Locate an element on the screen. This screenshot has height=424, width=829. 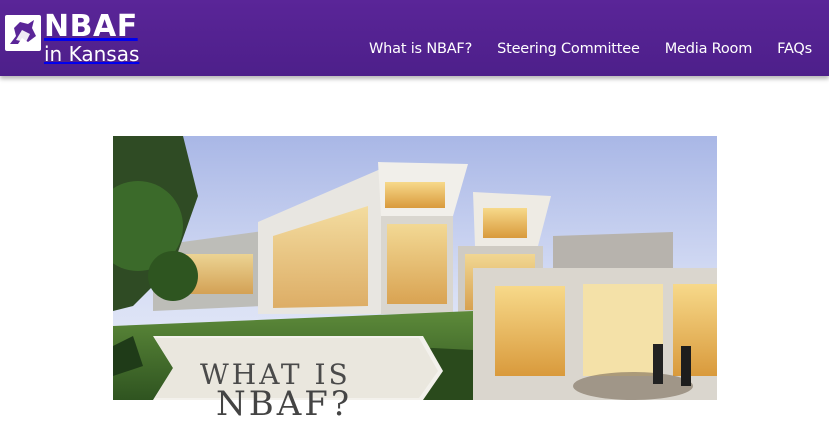
site-logo: NBAF in Kansas is located at coordinates (91, 39).